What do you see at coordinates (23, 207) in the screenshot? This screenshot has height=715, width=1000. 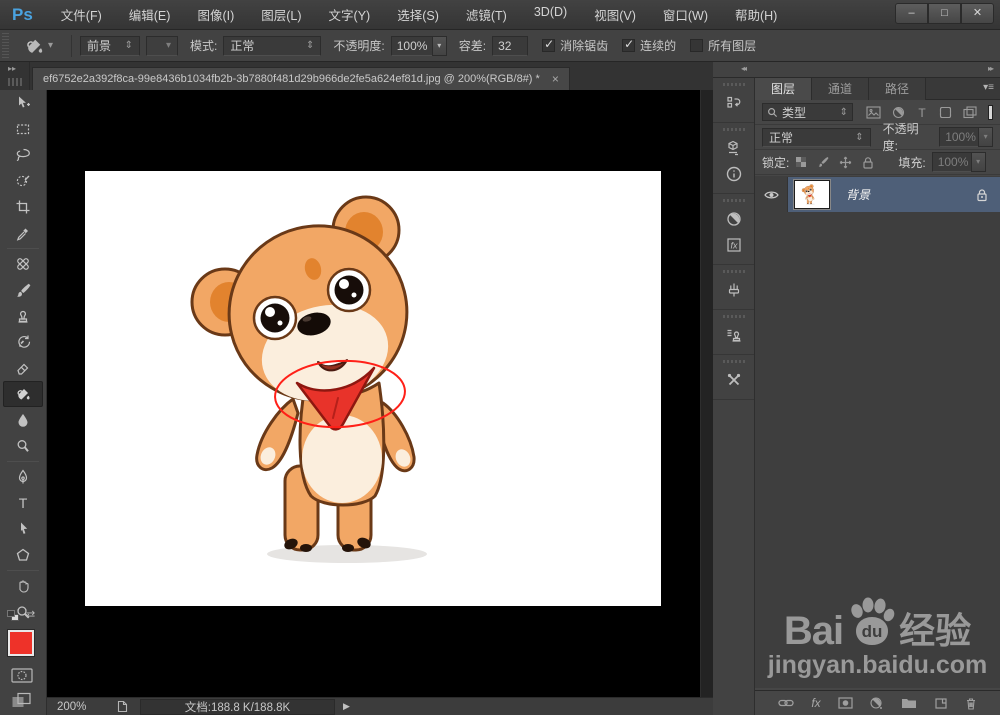 I see `crop-tool` at bounding box center [23, 207].